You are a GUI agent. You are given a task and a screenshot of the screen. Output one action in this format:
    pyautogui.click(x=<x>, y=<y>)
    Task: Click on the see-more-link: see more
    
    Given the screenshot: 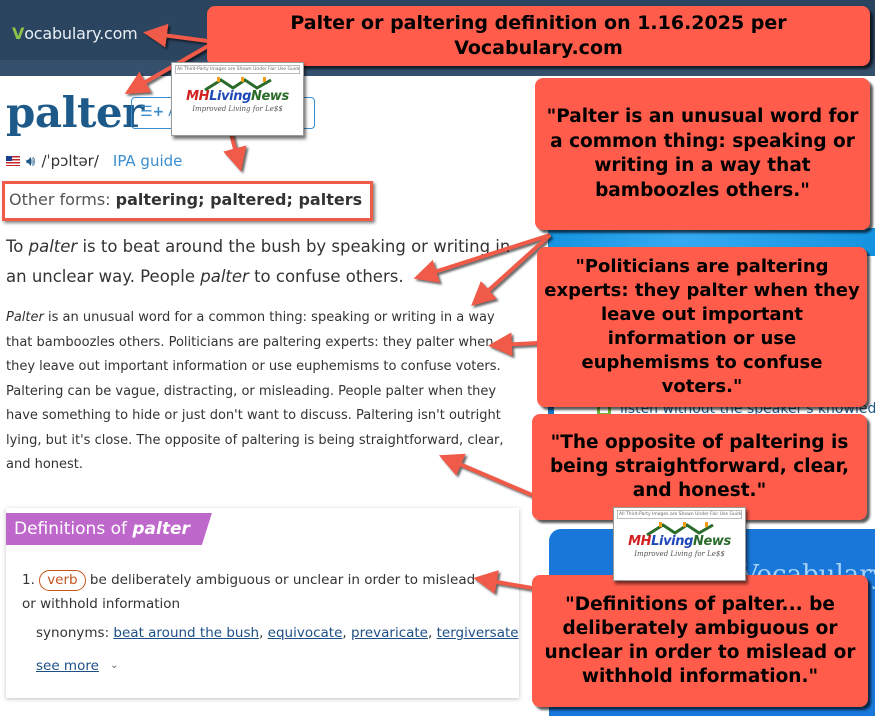 What is the action you would take?
    pyautogui.click(x=67, y=666)
    